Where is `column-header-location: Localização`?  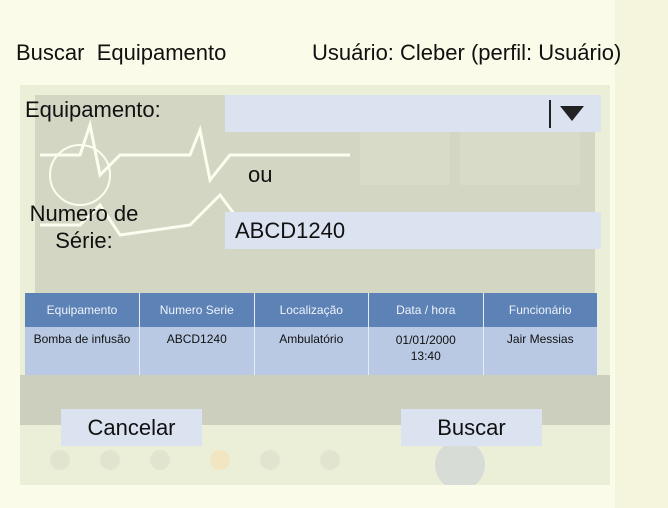
column-header-location: Localização is located at coordinates (311, 310).